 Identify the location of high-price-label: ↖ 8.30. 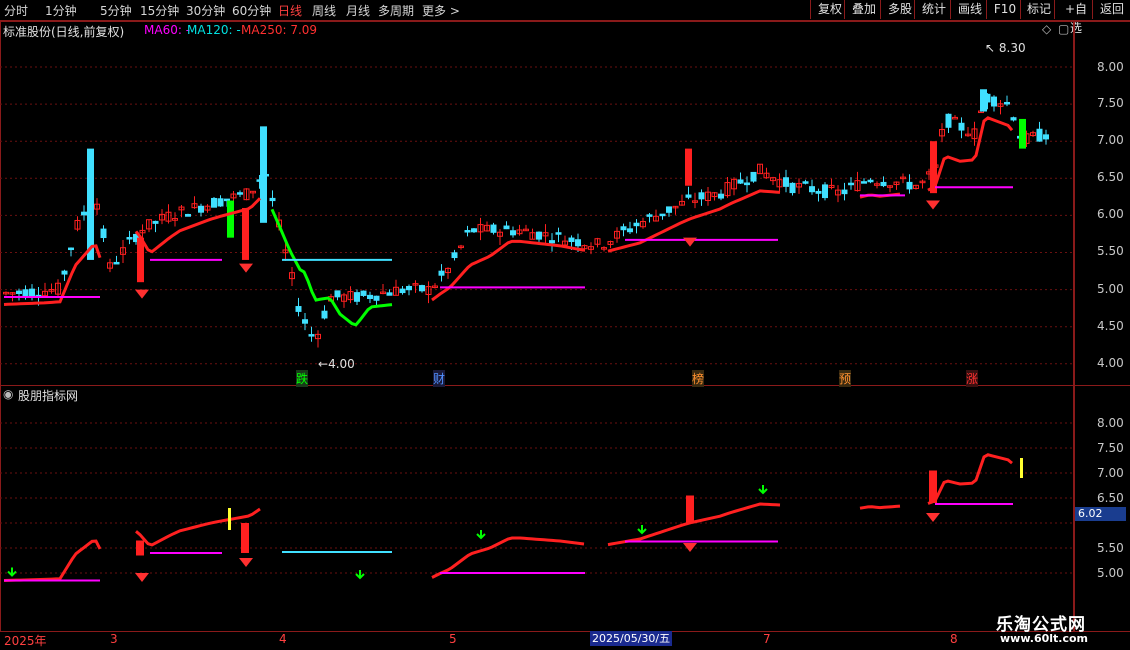
(1005, 48).